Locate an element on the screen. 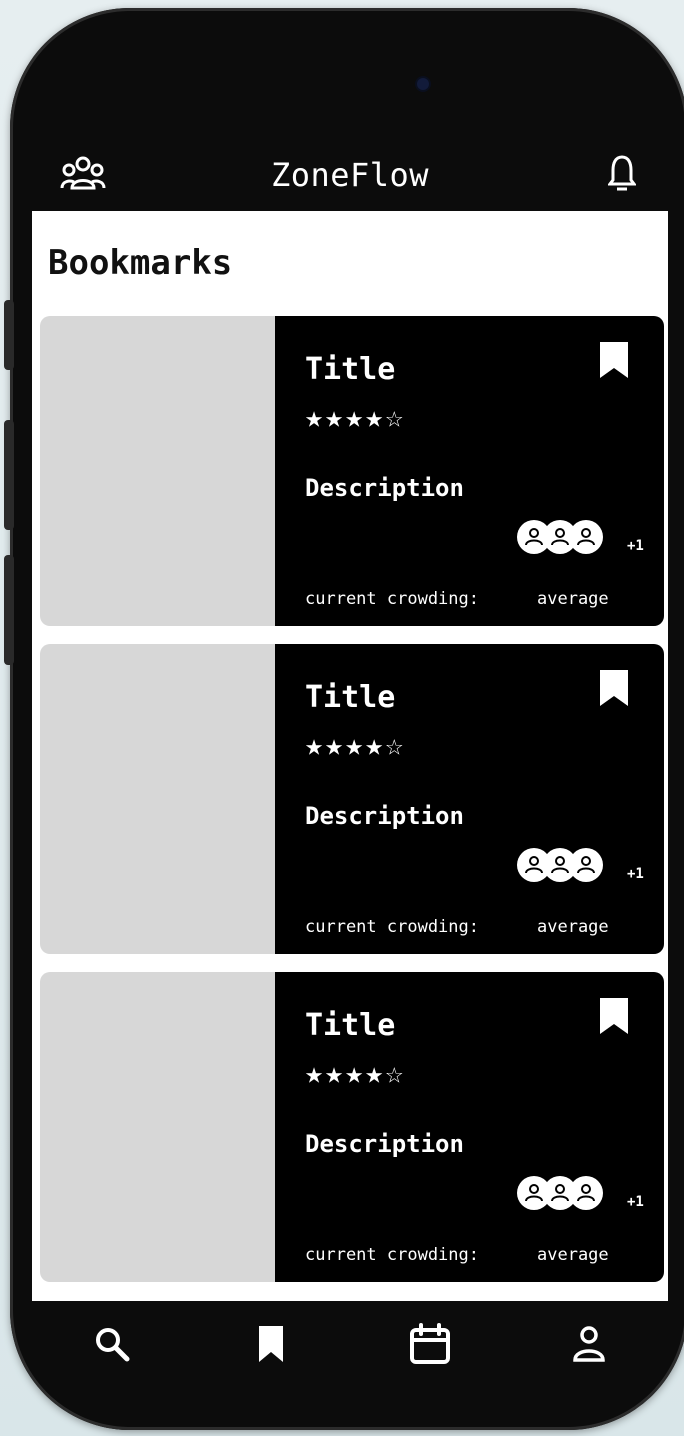  app-title: ZoneFlow is located at coordinates (350, 175).